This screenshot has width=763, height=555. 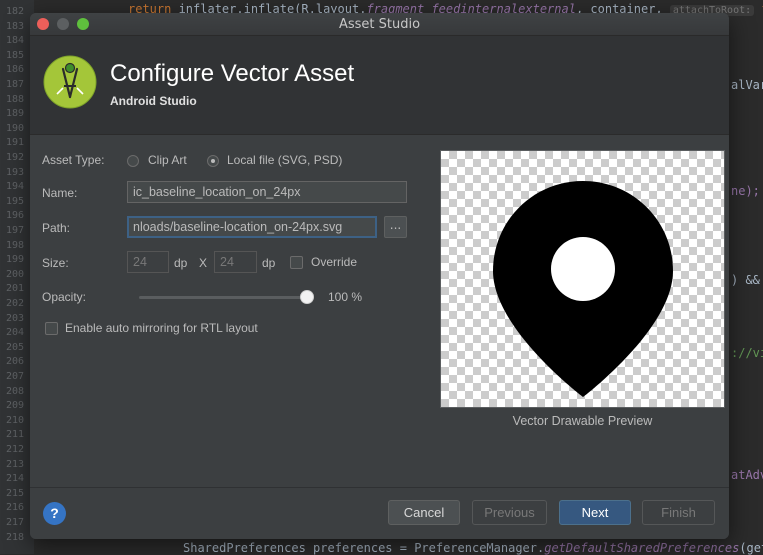 I want to click on override-label: Override, so click(x=334, y=262).